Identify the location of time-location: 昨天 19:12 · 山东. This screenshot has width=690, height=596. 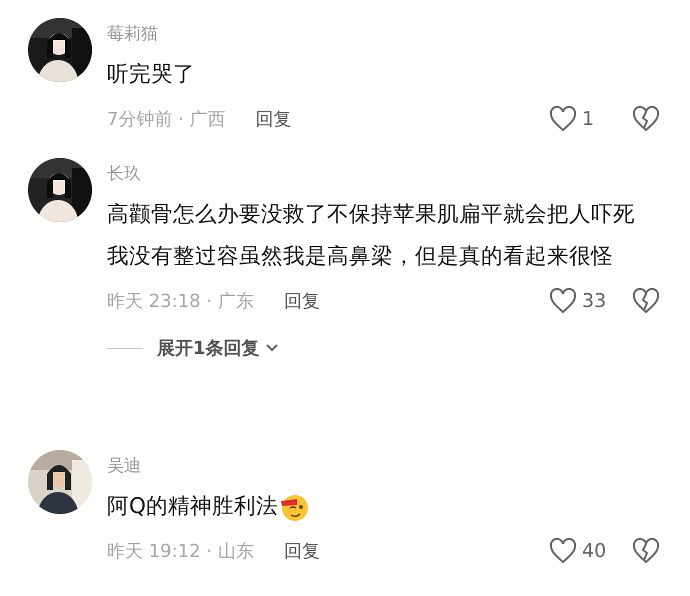
(180, 551).